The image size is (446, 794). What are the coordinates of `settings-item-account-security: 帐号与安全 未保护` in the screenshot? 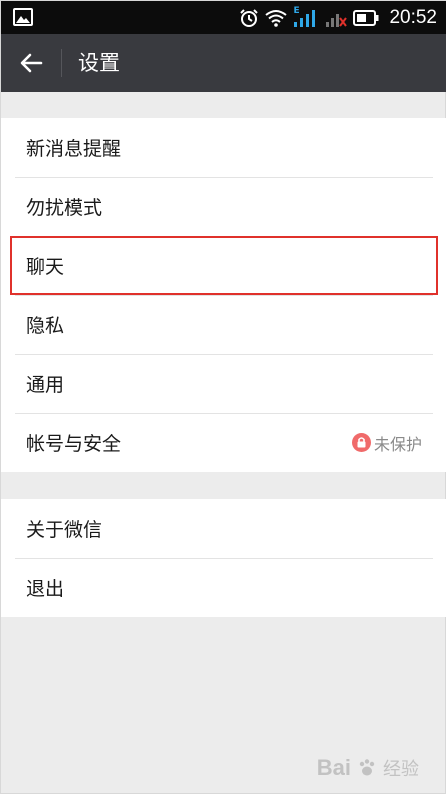 It's located at (223, 442).